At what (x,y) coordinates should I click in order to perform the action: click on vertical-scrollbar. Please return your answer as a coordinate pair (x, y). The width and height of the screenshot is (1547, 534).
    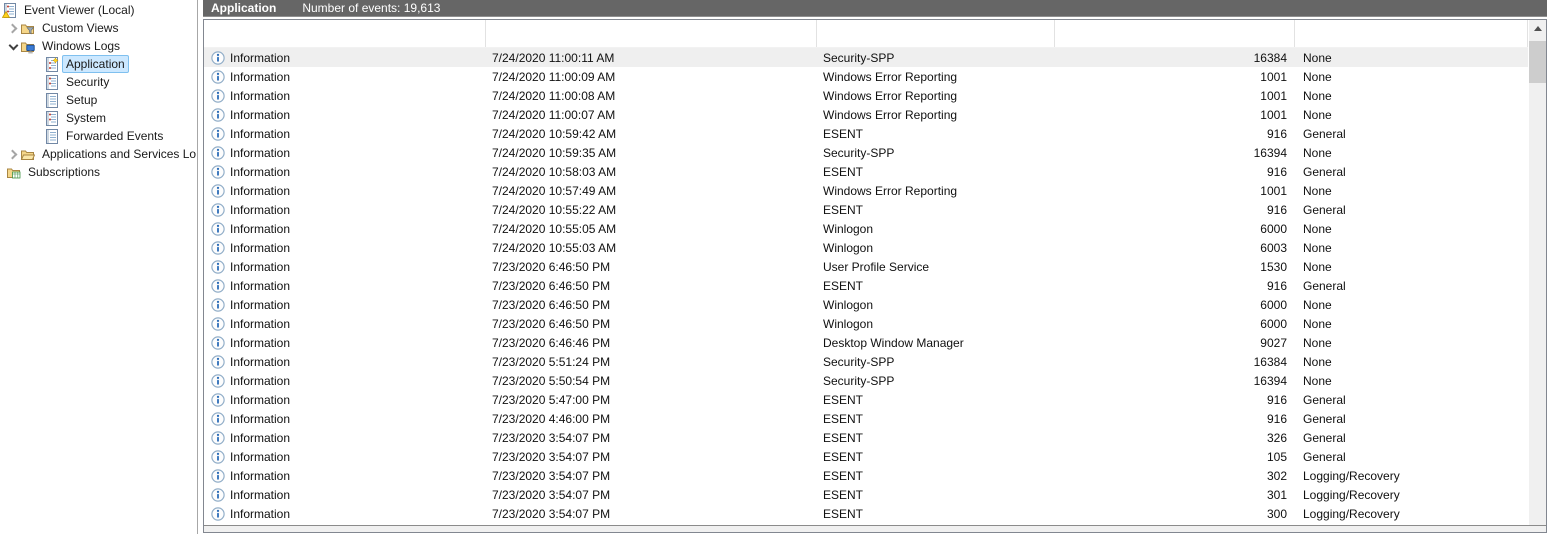
    Looking at the image, I should click on (1537, 272).